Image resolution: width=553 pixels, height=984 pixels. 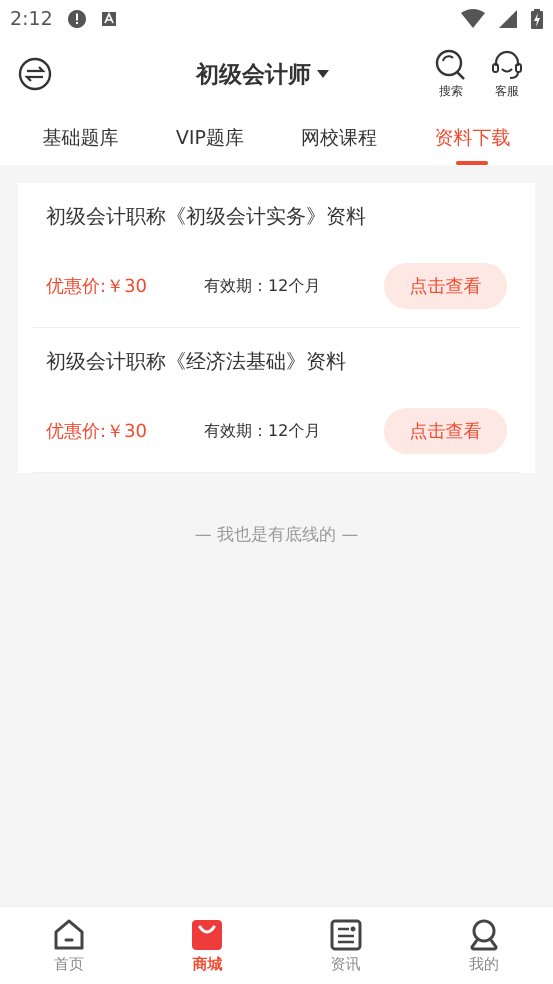 What do you see at coordinates (108, 19) in the screenshot?
I see `keyboard-icon` at bounding box center [108, 19].